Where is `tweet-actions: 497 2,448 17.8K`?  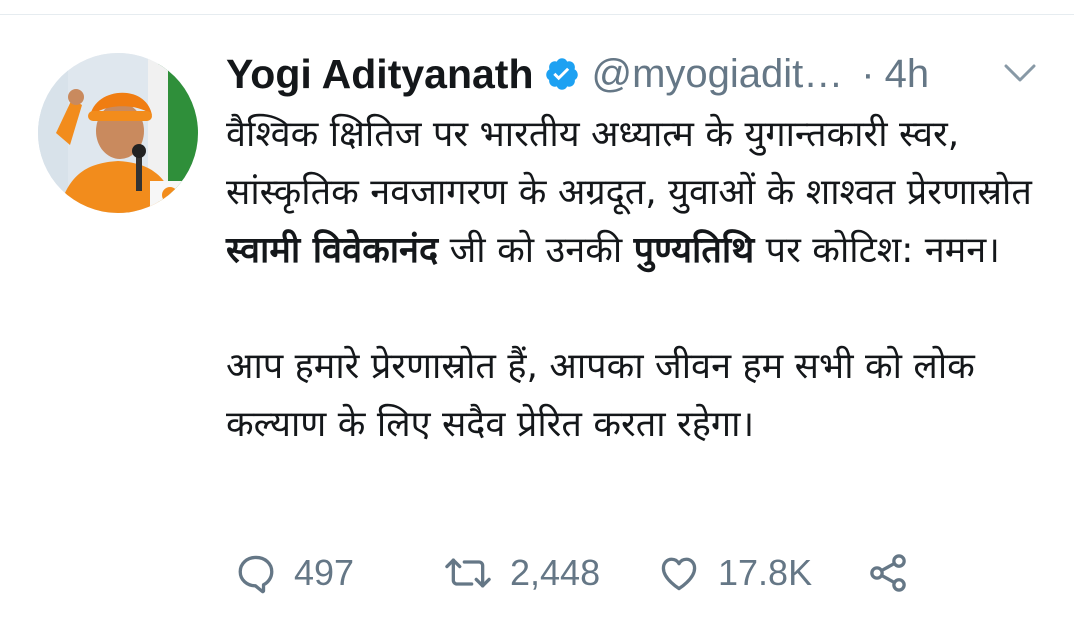
tweet-actions: 497 2,448 17.8K is located at coordinates (584, 573).